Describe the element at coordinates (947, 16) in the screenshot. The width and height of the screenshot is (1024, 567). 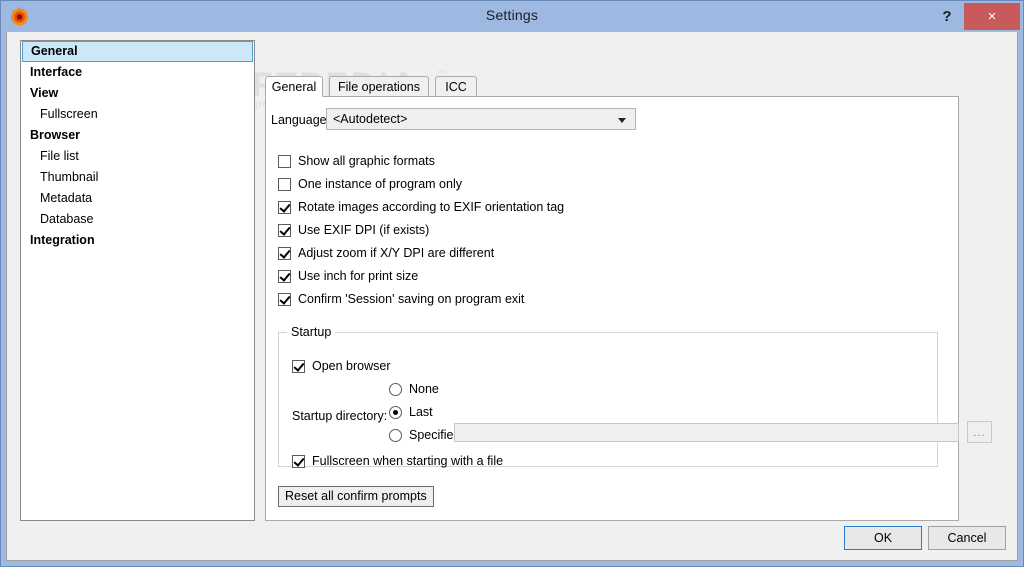
I see `help-button: ?` at that location.